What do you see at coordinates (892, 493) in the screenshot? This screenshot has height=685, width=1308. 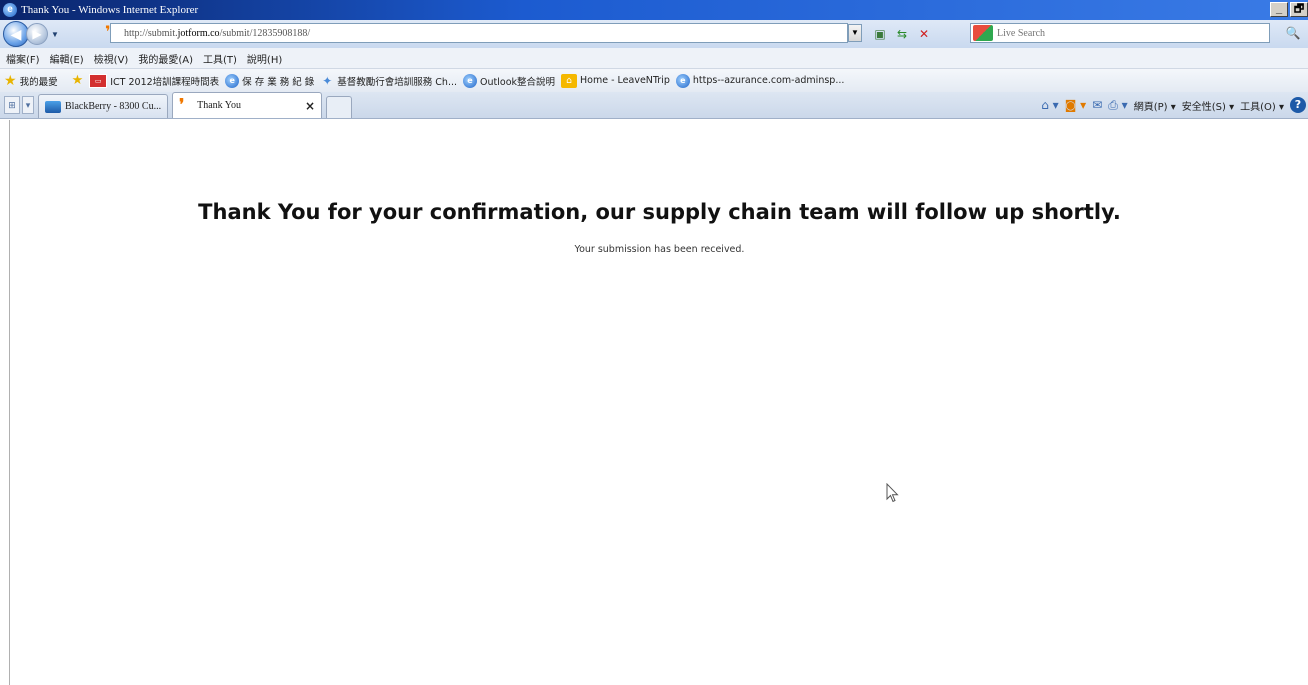 I see `mouse-cursor-icon` at bounding box center [892, 493].